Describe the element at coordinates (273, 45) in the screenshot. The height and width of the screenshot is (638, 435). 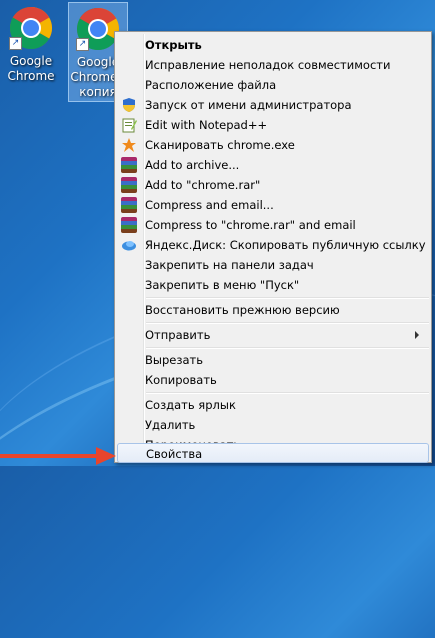
I see `menu-item-open: Открыть` at that location.